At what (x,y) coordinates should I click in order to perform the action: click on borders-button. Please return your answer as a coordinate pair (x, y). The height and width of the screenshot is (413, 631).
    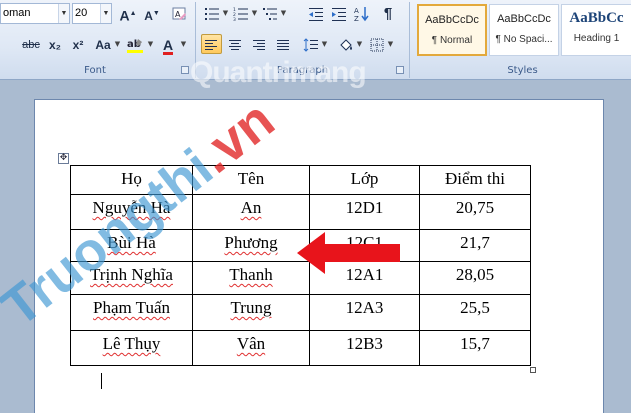
    Looking at the image, I should click on (377, 44).